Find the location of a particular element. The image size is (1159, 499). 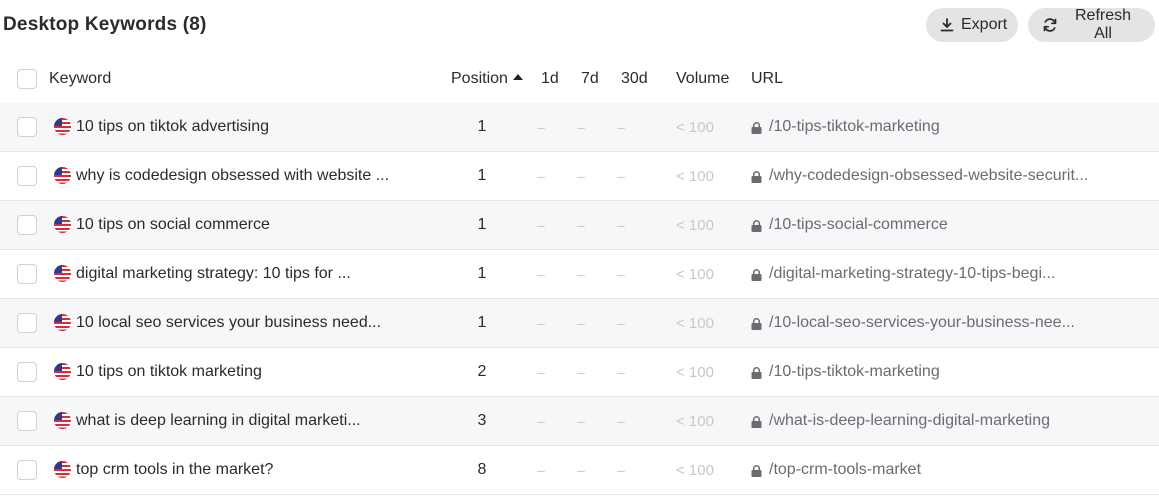

download-icon is located at coordinates (947, 25).